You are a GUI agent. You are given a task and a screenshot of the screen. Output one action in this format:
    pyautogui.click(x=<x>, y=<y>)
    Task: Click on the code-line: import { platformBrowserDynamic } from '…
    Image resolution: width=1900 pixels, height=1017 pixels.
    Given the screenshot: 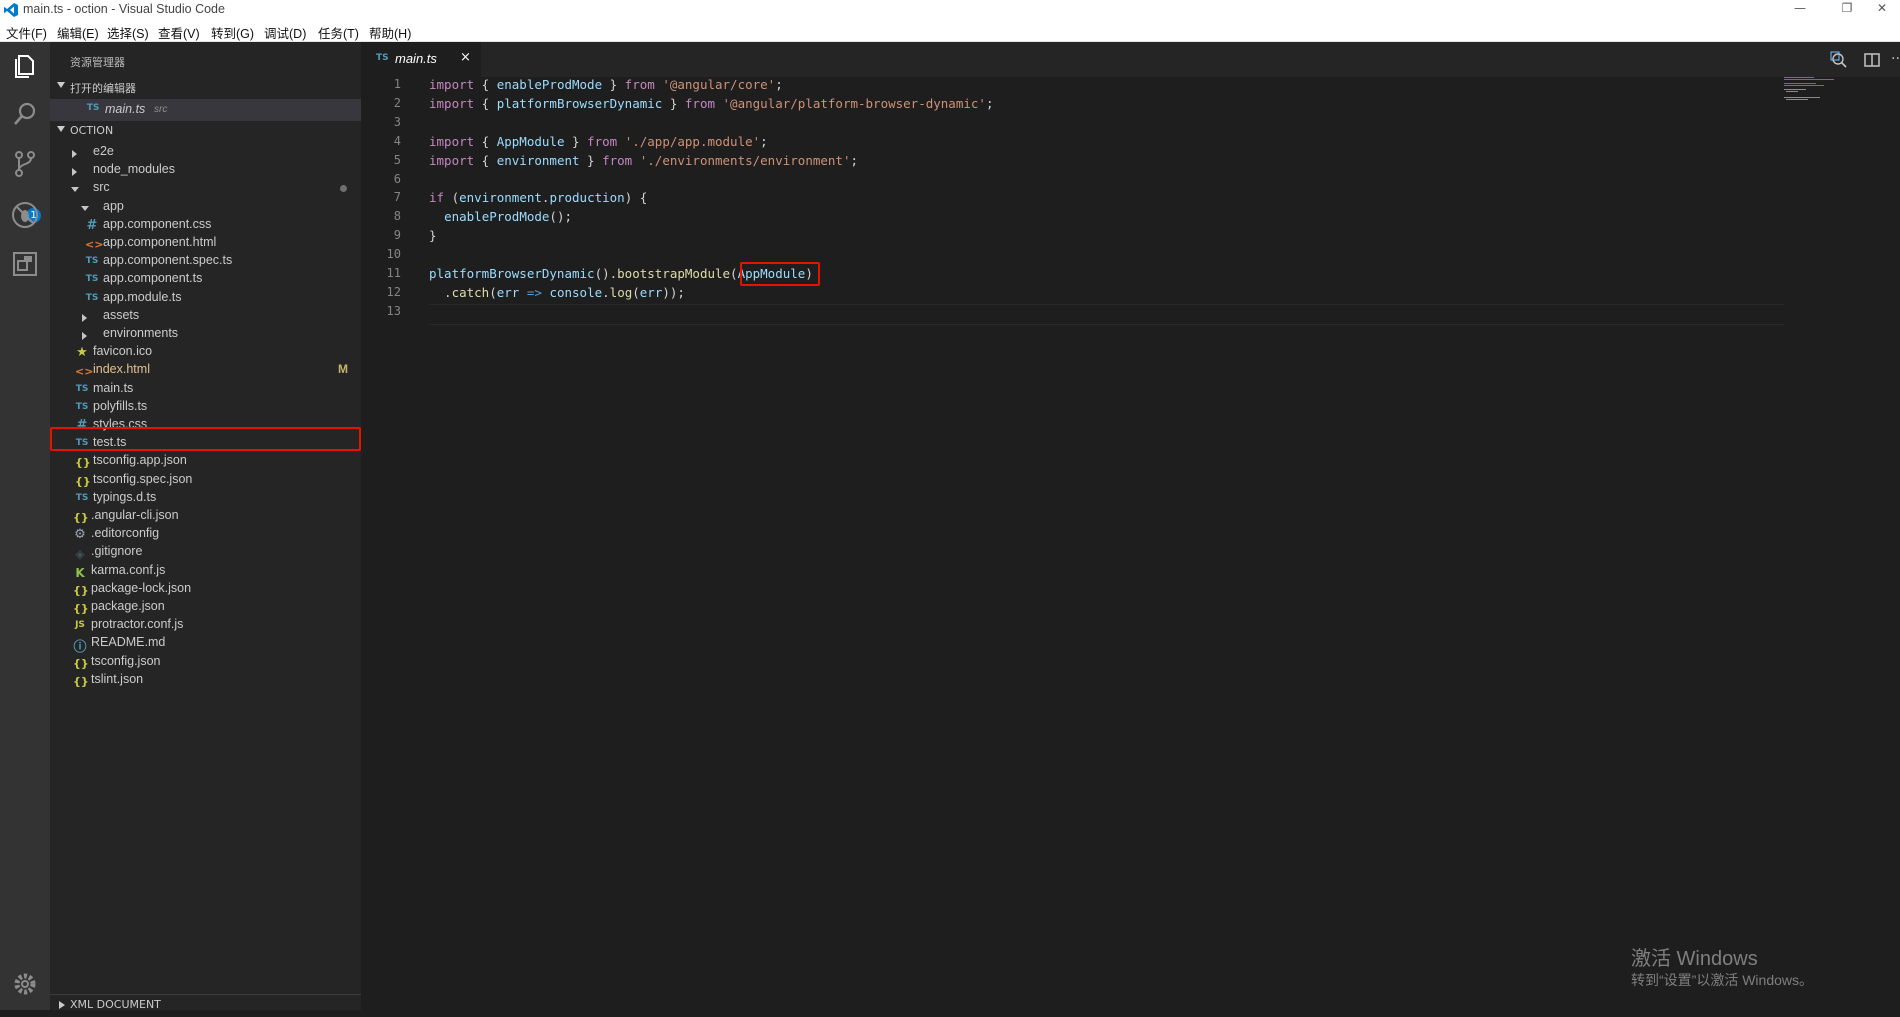 What is the action you would take?
    pyautogui.click(x=711, y=103)
    